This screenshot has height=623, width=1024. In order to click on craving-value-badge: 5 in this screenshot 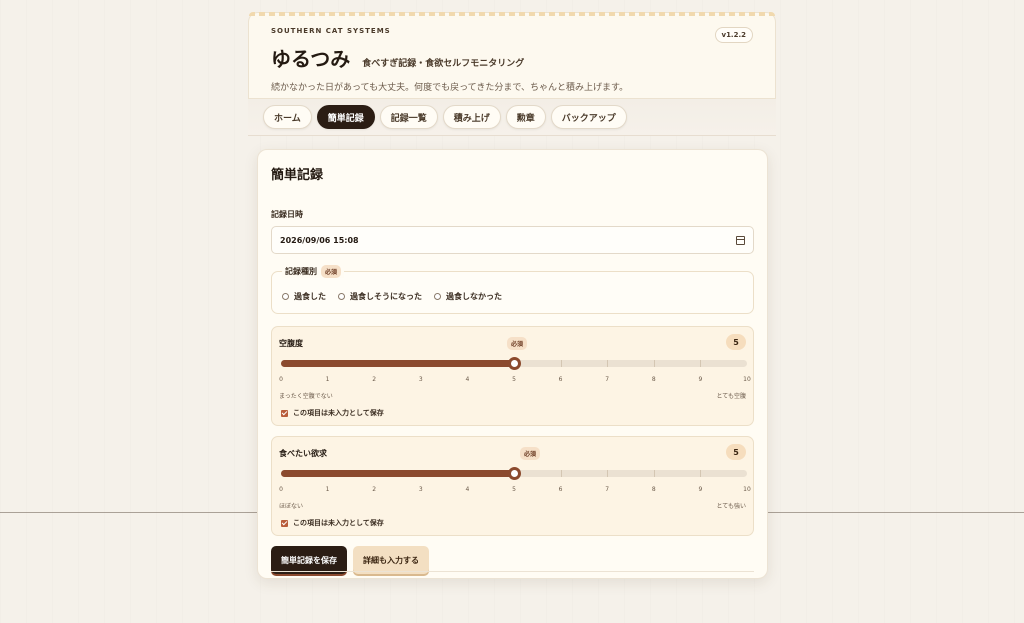, I will do `click(736, 452)`.